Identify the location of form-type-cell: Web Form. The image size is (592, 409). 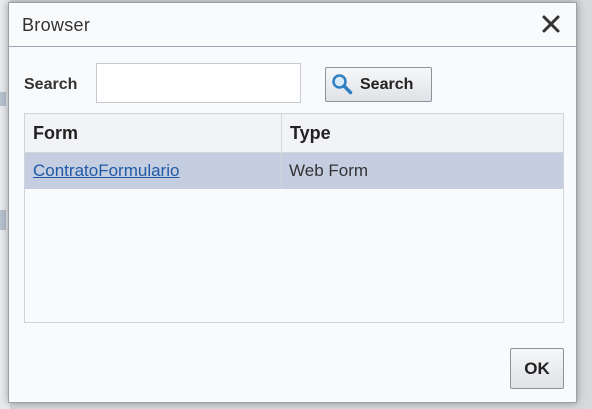
(329, 170).